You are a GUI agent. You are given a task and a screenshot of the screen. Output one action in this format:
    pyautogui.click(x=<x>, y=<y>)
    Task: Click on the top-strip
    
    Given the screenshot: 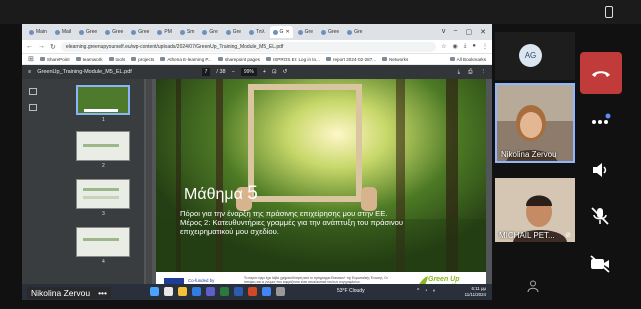 What is the action you would take?
    pyautogui.click(x=320, y=12)
    